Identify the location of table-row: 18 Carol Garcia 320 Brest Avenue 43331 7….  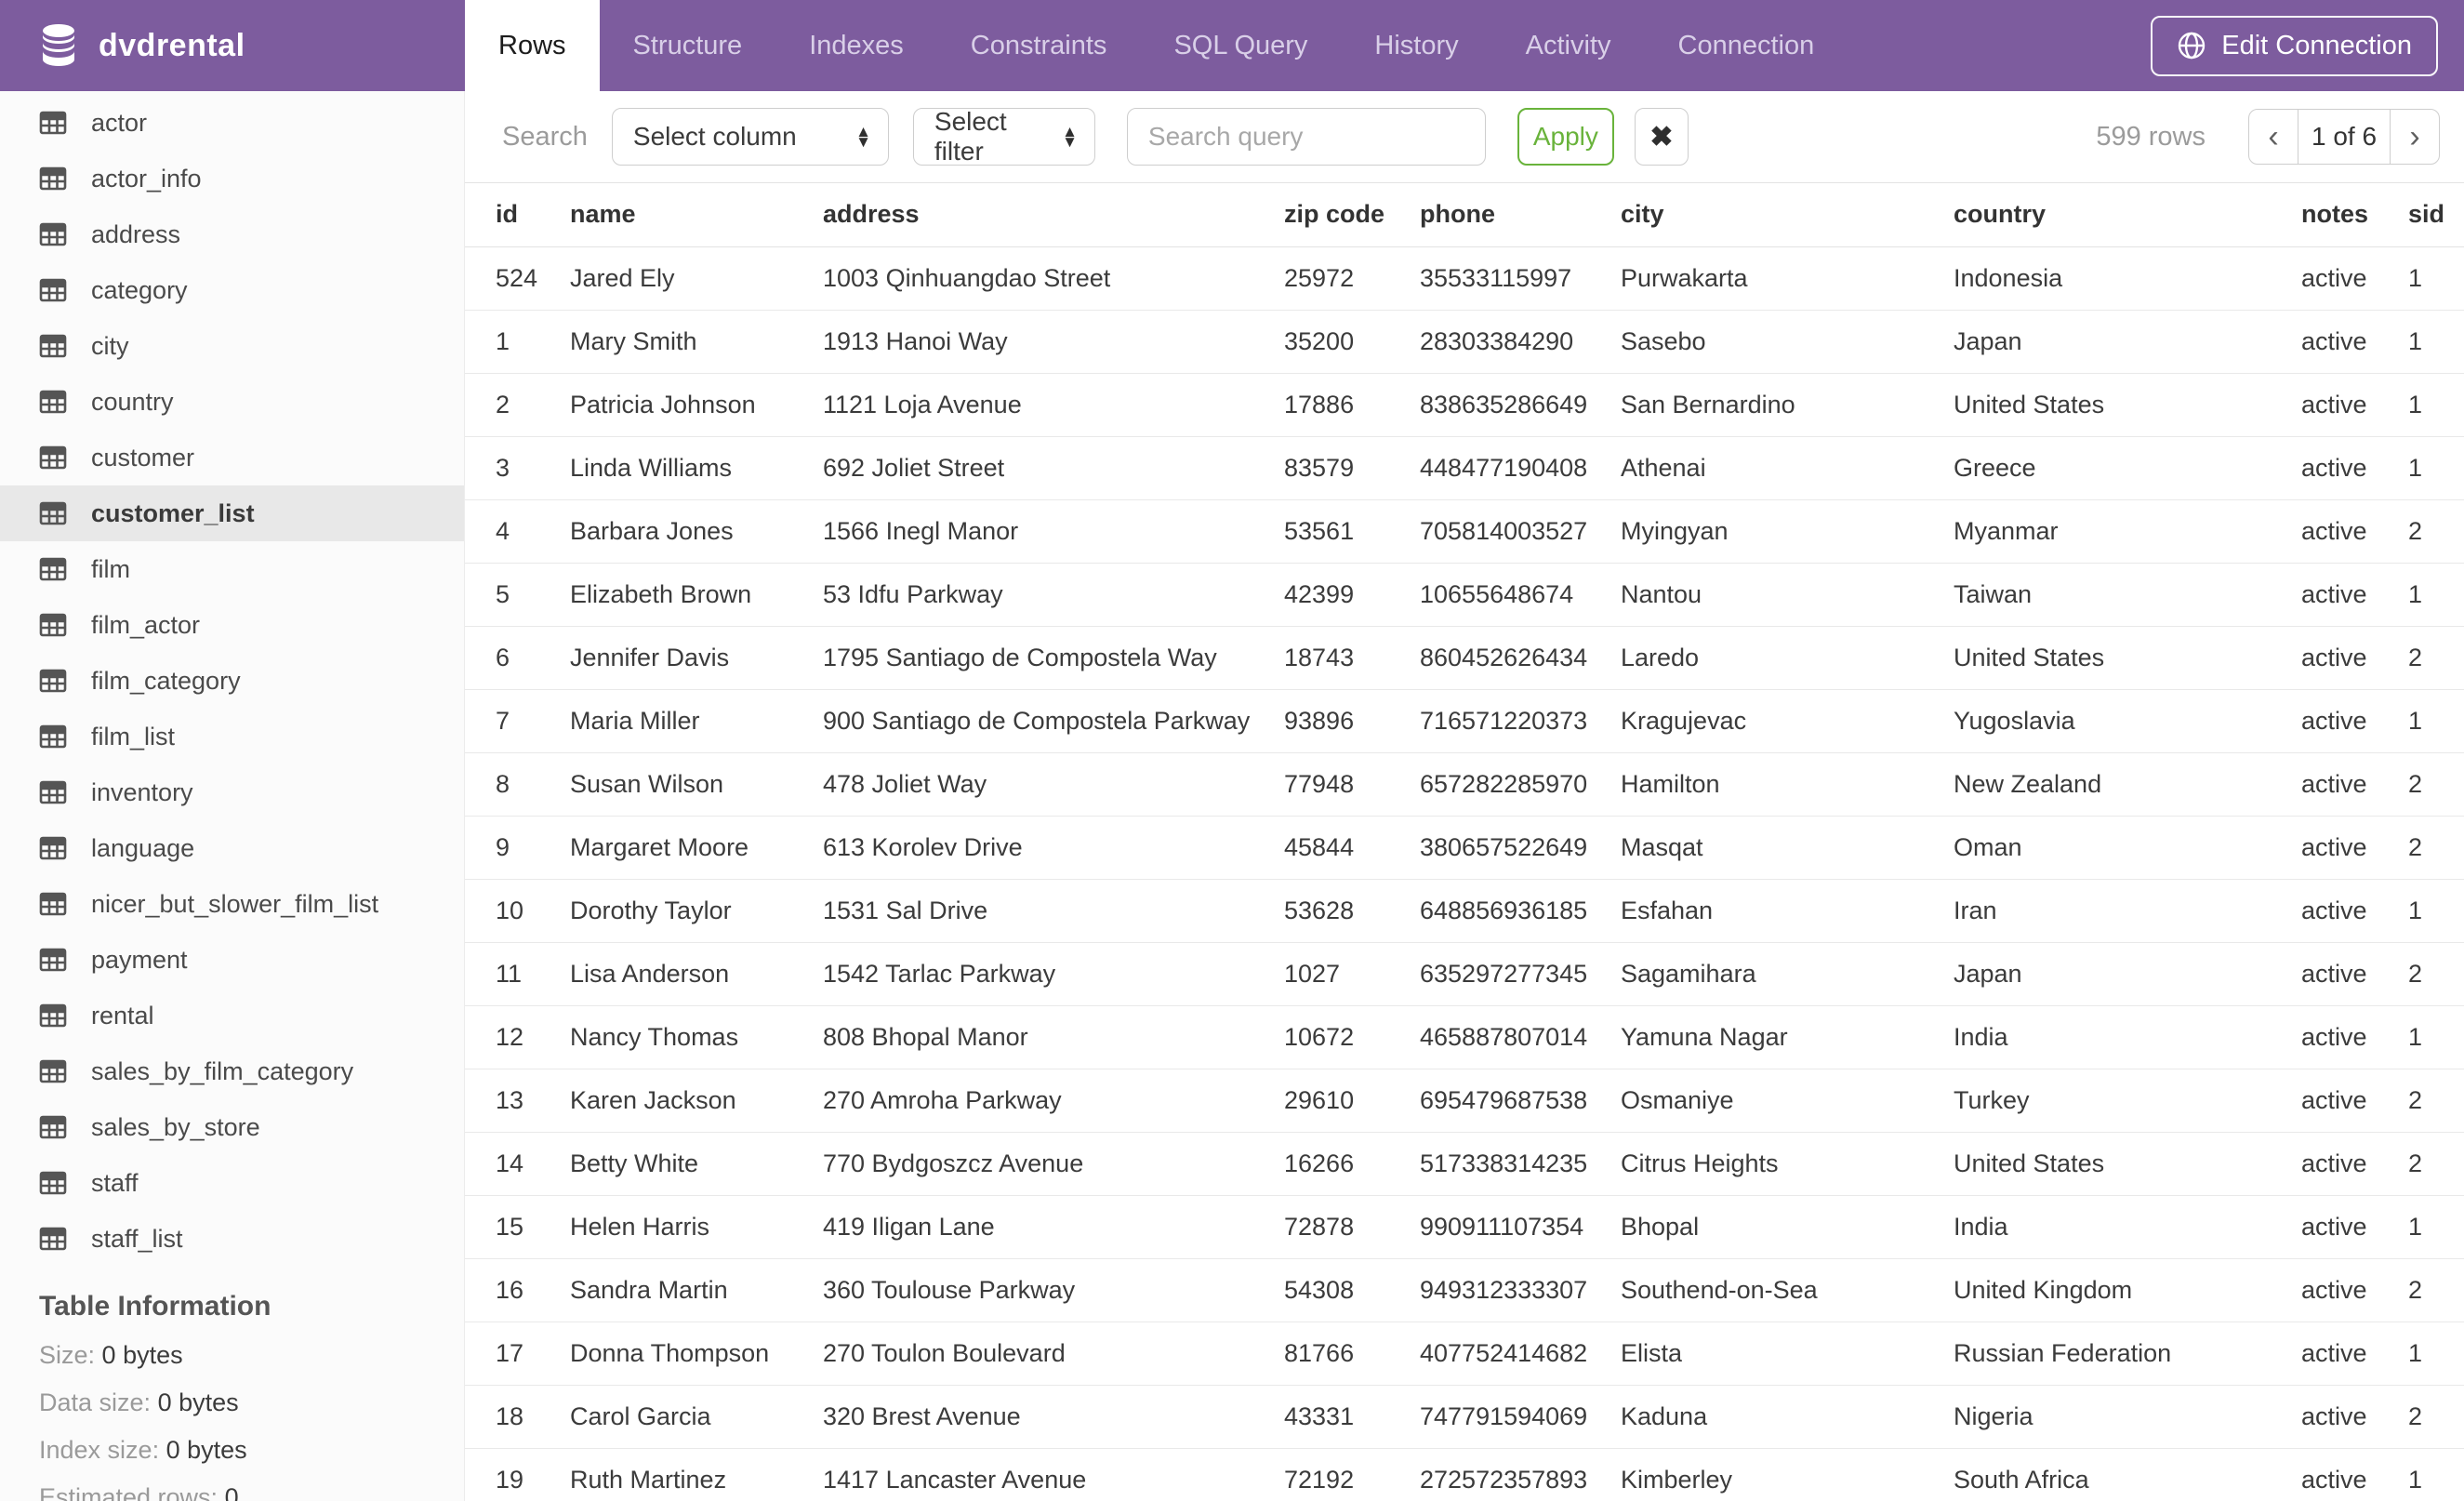
(1464, 1417).